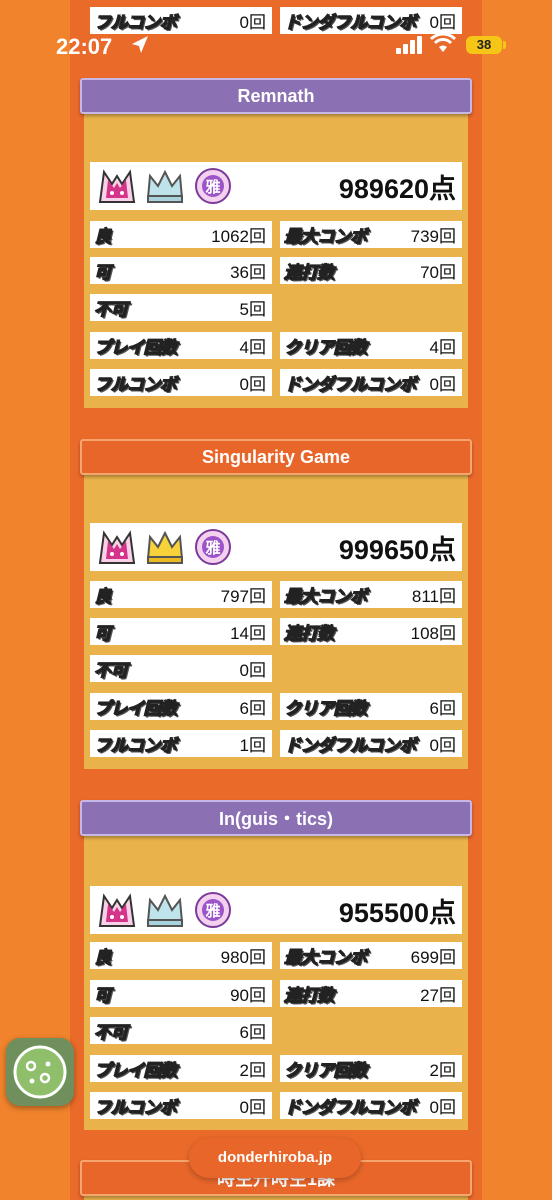  I want to click on stat-clear-count: クリア回数 2回, so click(371, 1068).